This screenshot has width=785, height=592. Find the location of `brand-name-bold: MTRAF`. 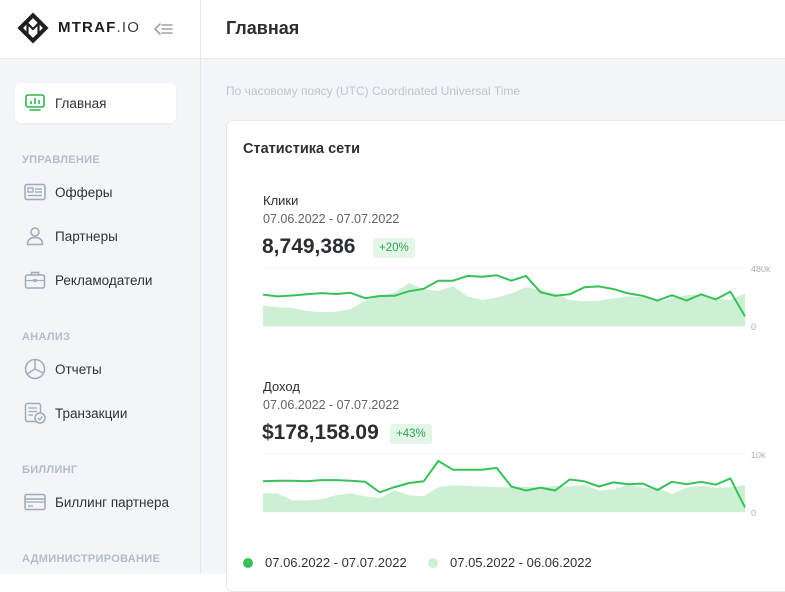

brand-name-bold: MTRAF is located at coordinates (87, 27).